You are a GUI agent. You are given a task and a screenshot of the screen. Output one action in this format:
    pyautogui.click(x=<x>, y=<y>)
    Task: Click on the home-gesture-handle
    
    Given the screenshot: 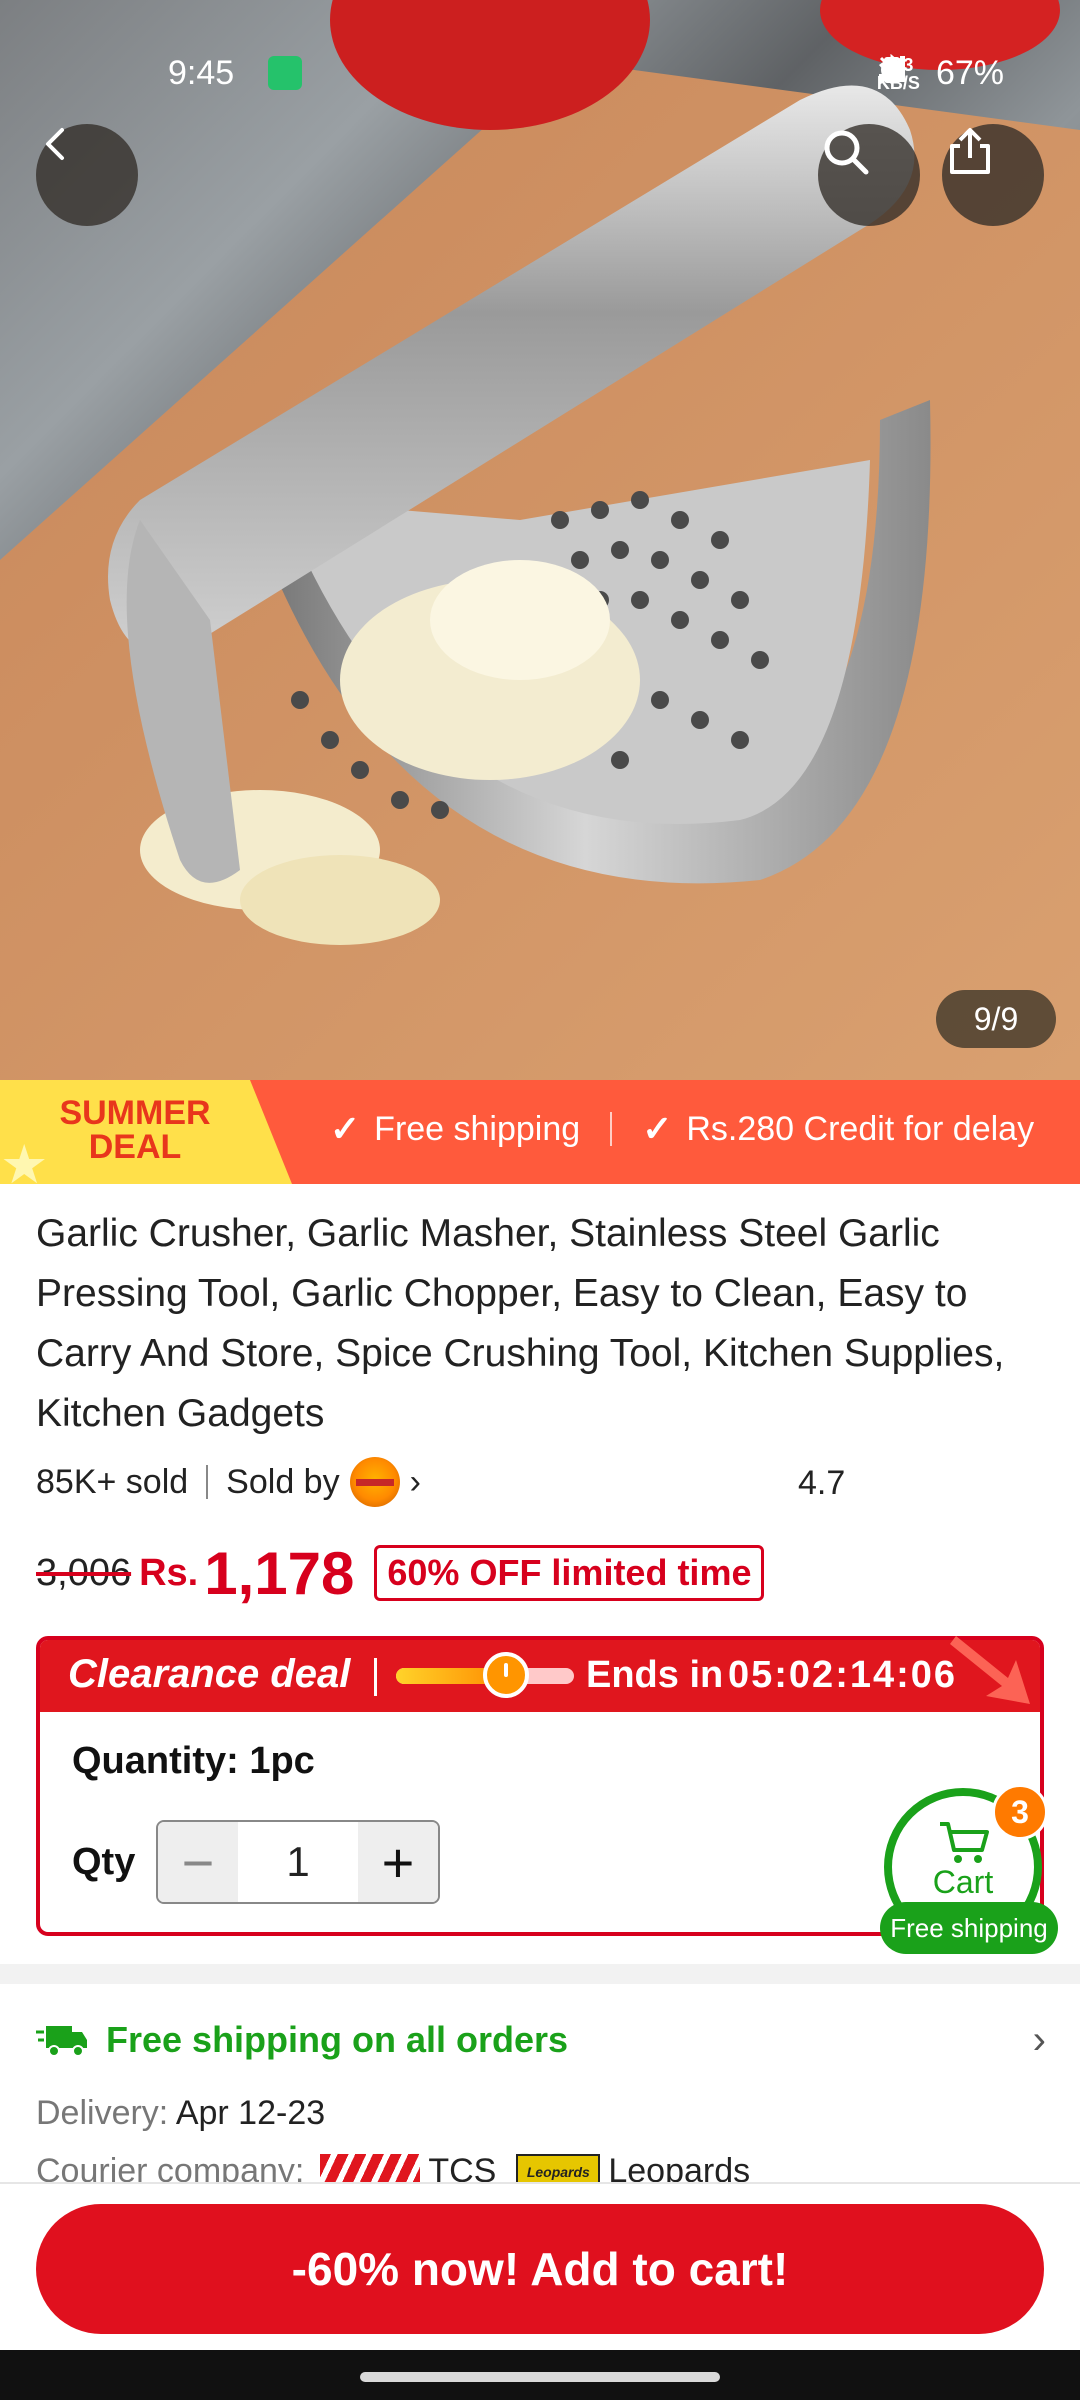 What is the action you would take?
    pyautogui.click(x=540, y=2377)
    